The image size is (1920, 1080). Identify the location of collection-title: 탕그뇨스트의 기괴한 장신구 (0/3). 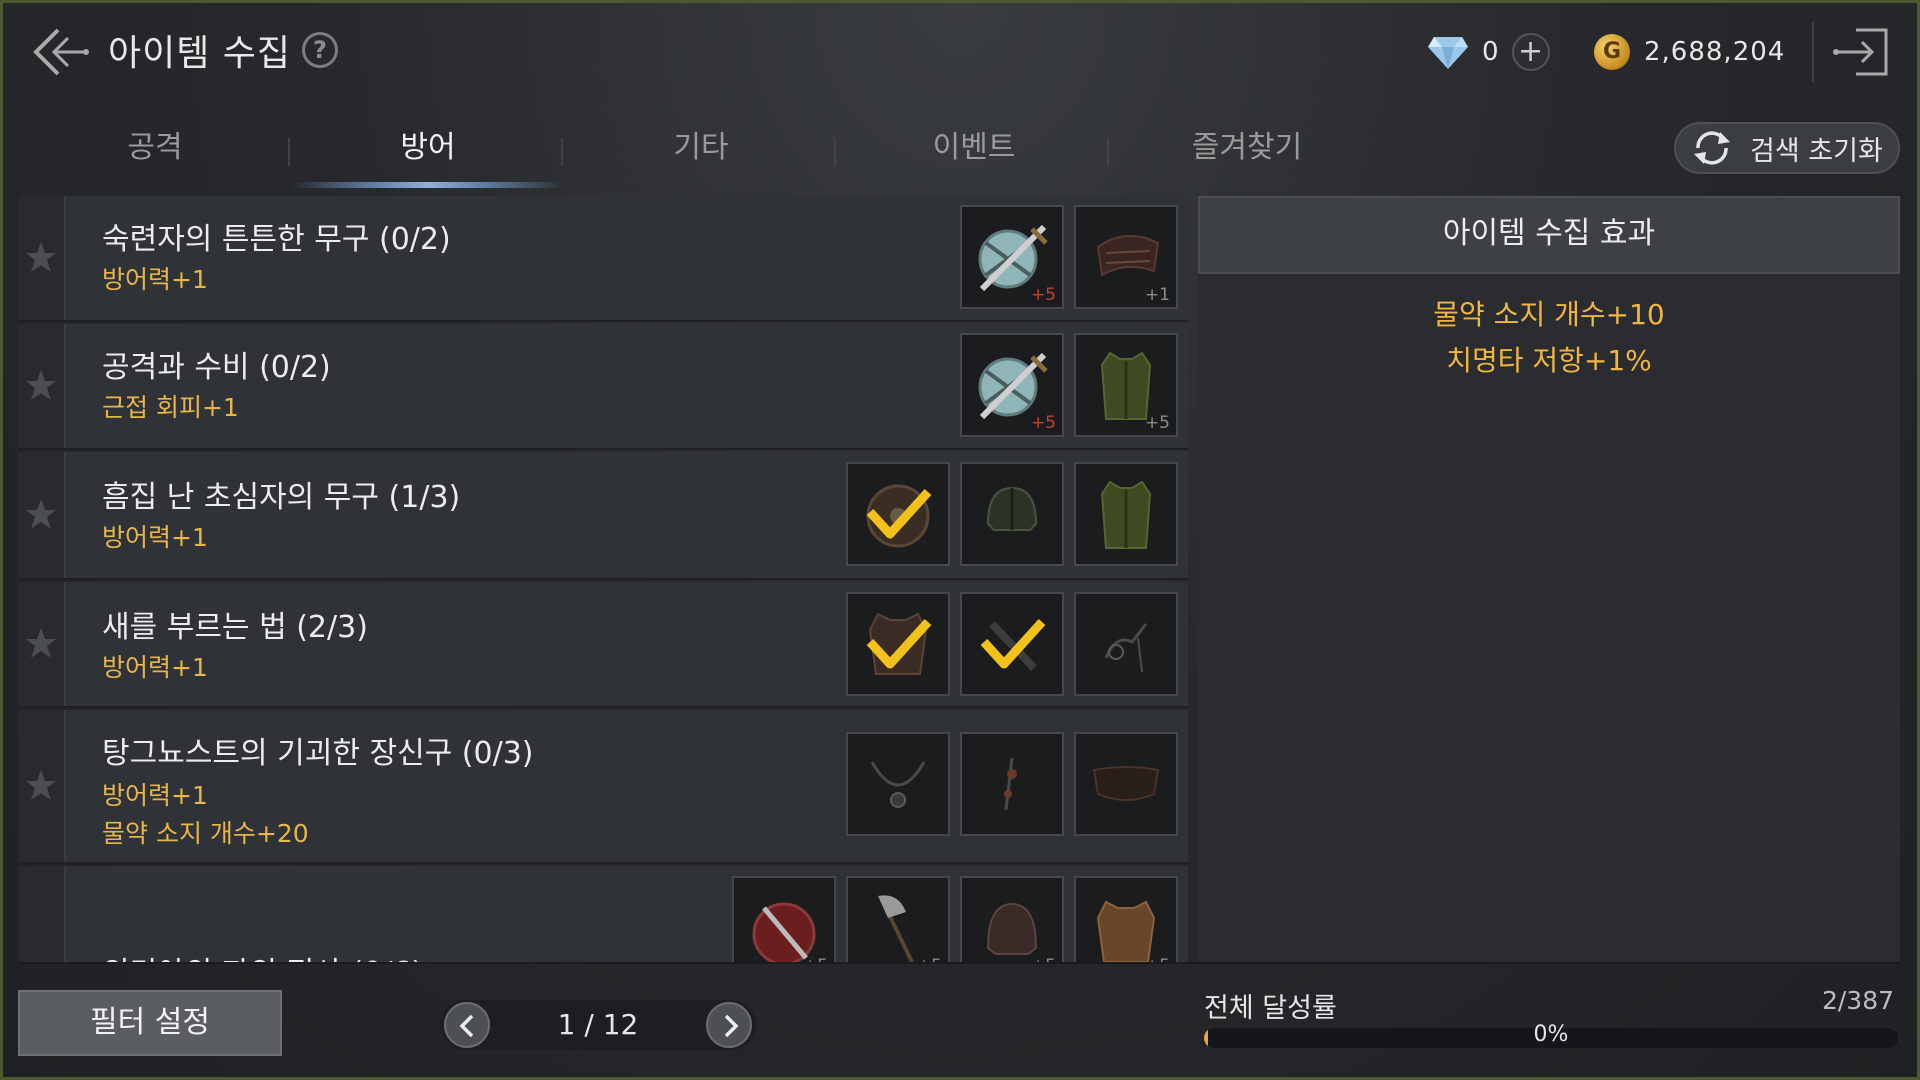
(318, 753).